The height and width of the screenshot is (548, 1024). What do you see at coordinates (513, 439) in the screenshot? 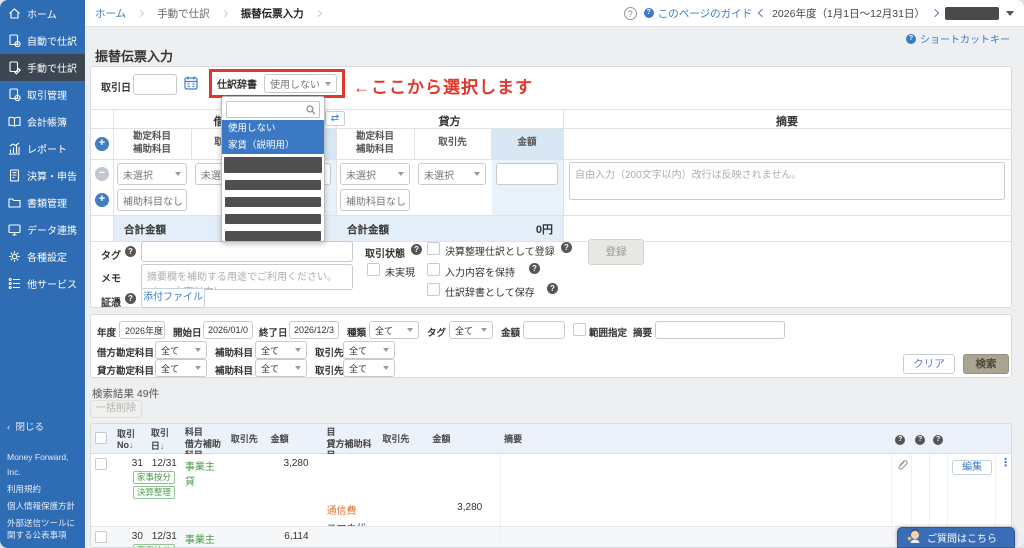
I see `col-header-summary: 摘要` at bounding box center [513, 439].